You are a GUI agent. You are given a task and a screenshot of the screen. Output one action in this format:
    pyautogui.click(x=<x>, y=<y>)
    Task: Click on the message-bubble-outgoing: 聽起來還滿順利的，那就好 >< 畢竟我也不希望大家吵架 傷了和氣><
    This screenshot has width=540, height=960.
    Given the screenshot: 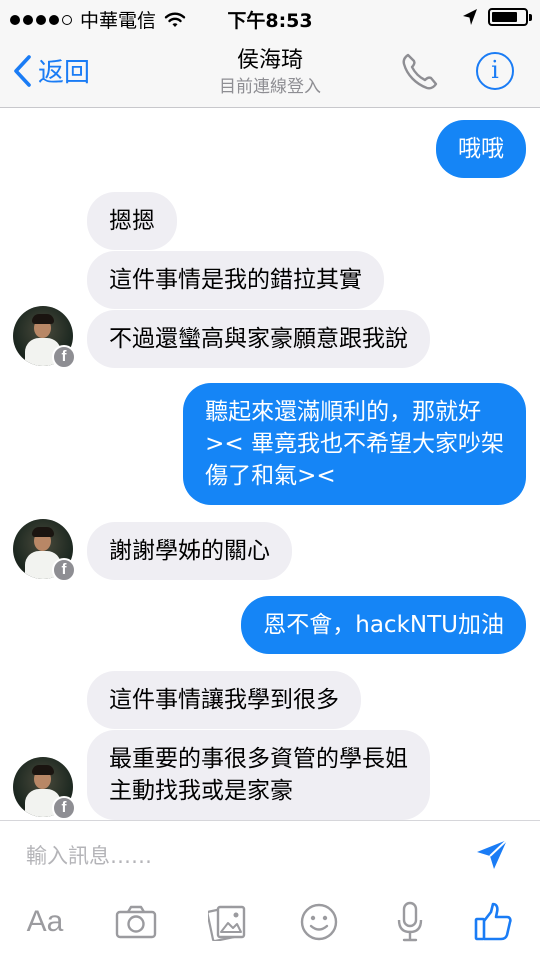 What is the action you would take?
    pyautogui.click(x=354, y=444)
    